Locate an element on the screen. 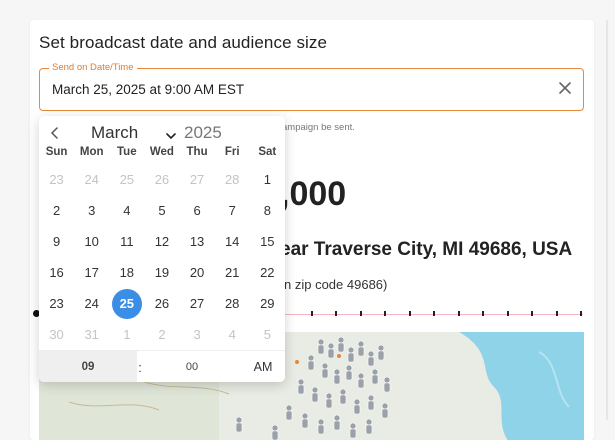  calendar-day-label: 2 is located at coordinates (56, 210).